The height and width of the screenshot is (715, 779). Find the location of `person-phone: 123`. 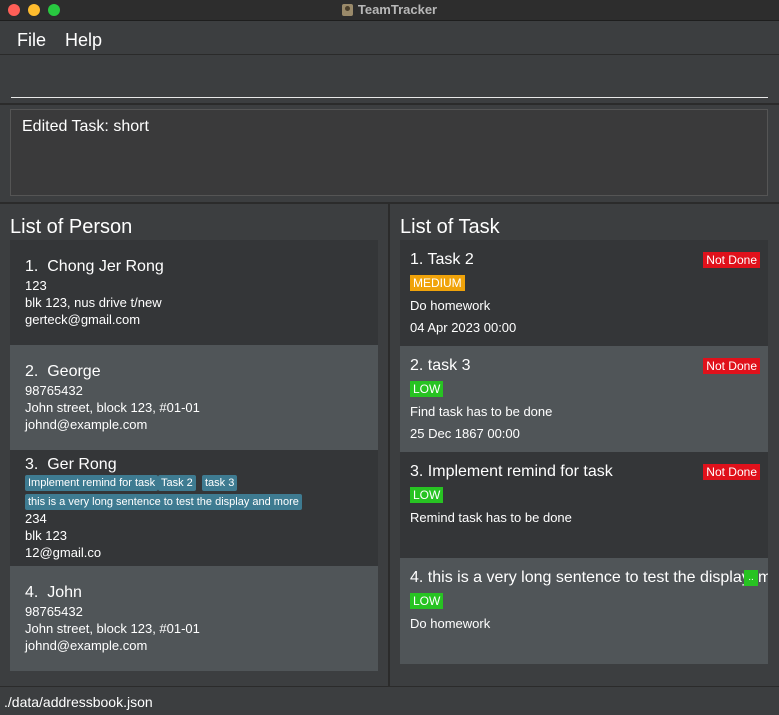

person-phone: 123 is located at coordinates (36, 285).